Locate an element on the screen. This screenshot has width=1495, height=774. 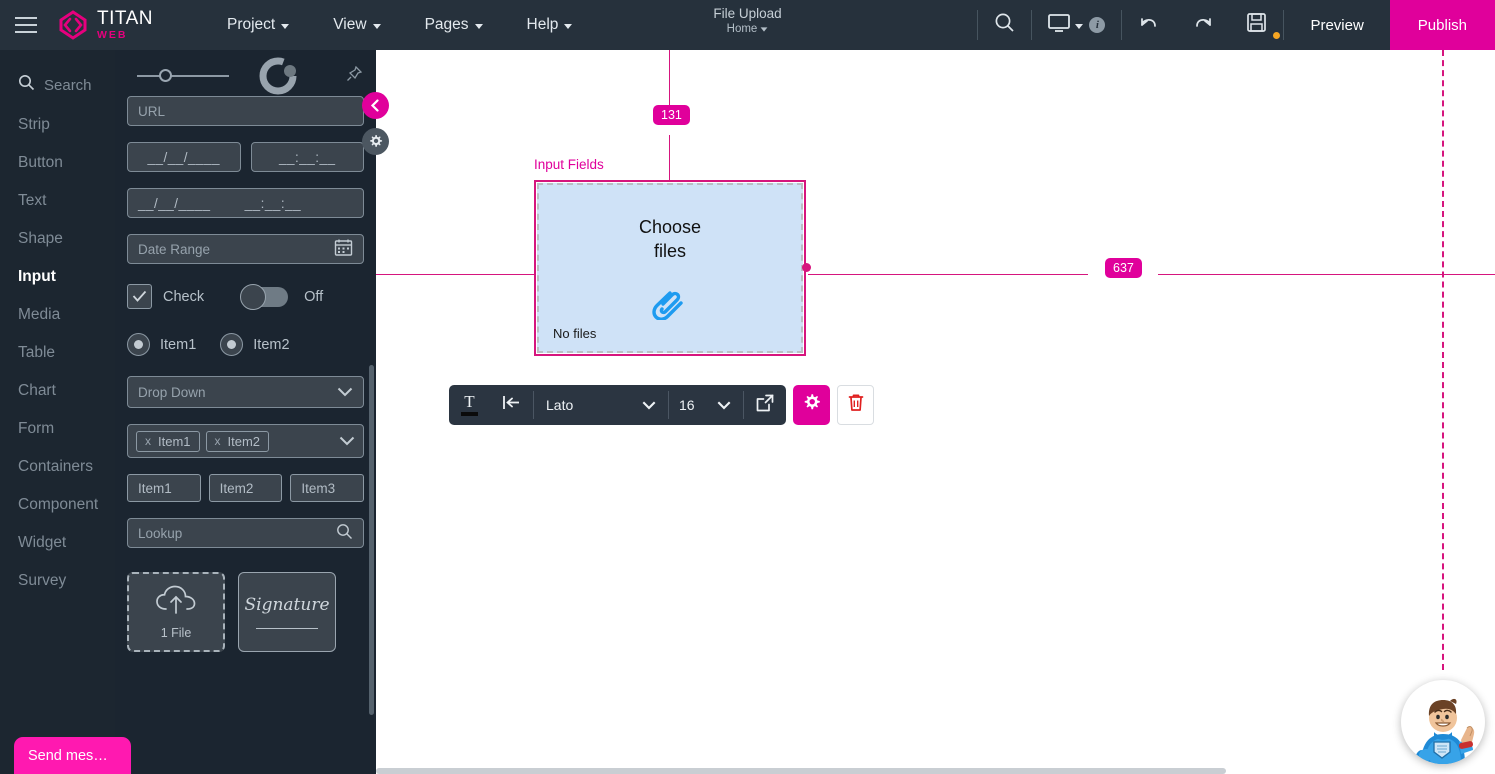
datetime-date-mask: __/__/____ is located at coordinates (174, 203).